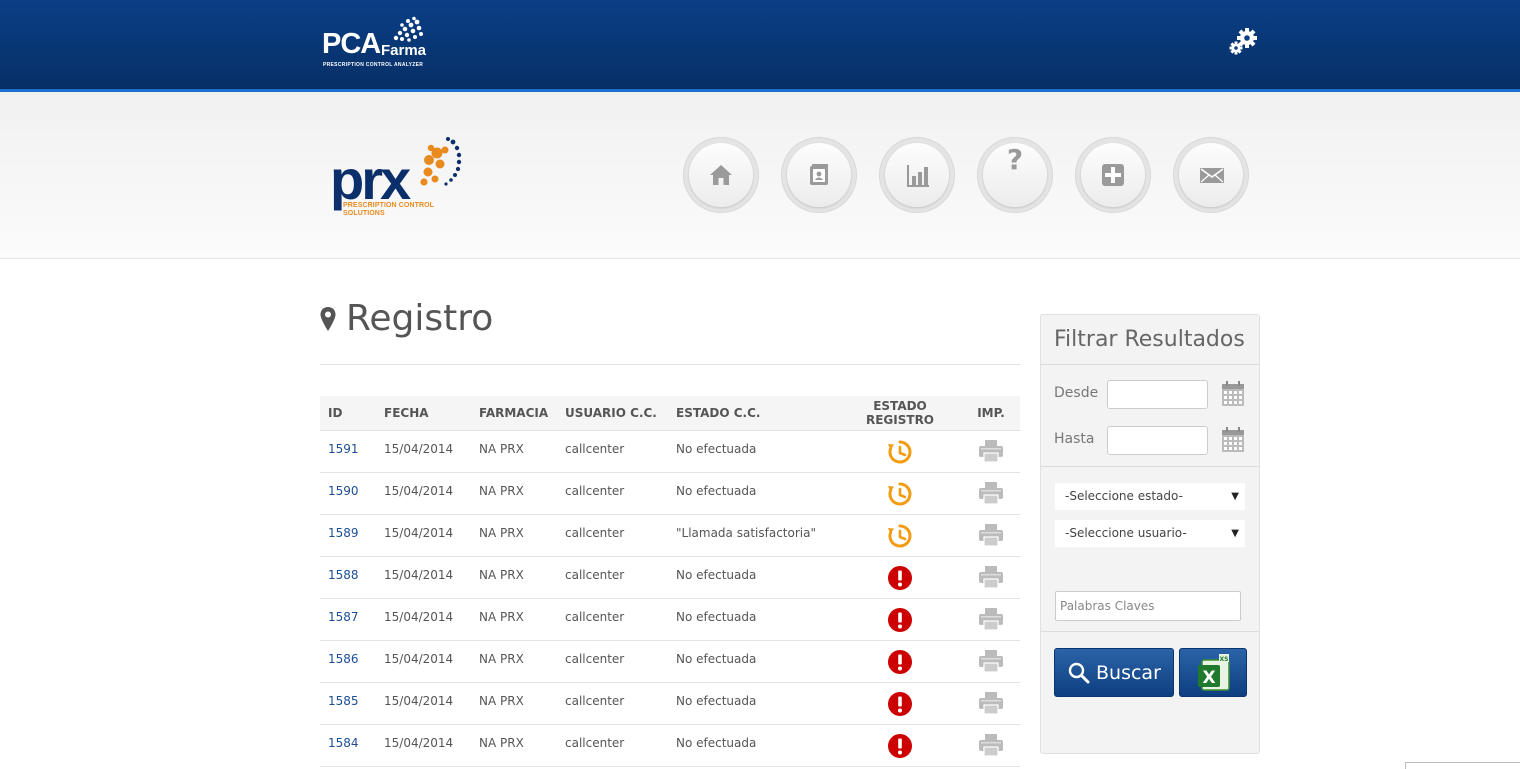  What do you see at coordinates (348, 413) in the screenshot?
I see `col-header-id: ID` at bounding box center [348, 413].